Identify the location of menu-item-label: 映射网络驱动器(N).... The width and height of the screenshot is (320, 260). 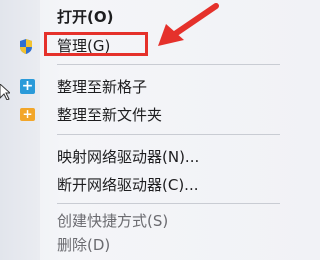
(128, 157).